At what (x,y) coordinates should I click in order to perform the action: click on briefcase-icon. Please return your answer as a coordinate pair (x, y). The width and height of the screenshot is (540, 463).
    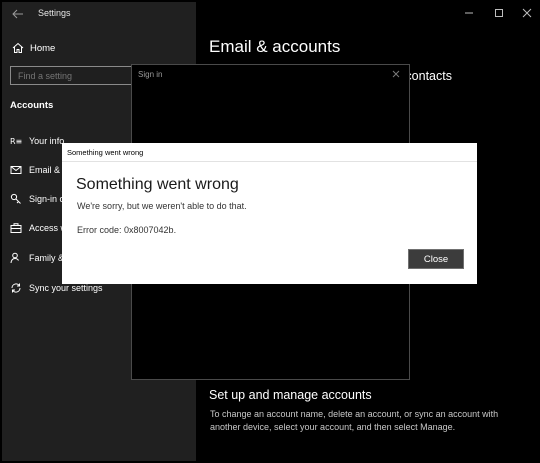
    Looking at the image, I should click on (16, 228).